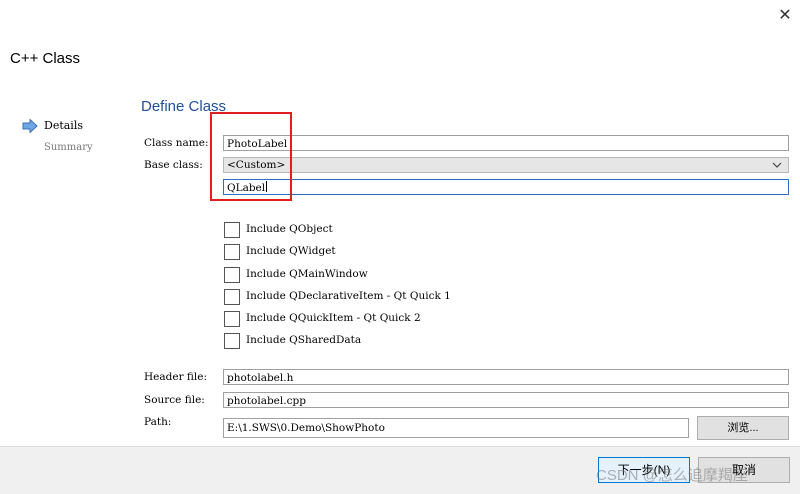  What do you see at coordinates (173, 165) in the screenshot?
I see `base-class-label: Base class:` at bounding box center [173, 165].